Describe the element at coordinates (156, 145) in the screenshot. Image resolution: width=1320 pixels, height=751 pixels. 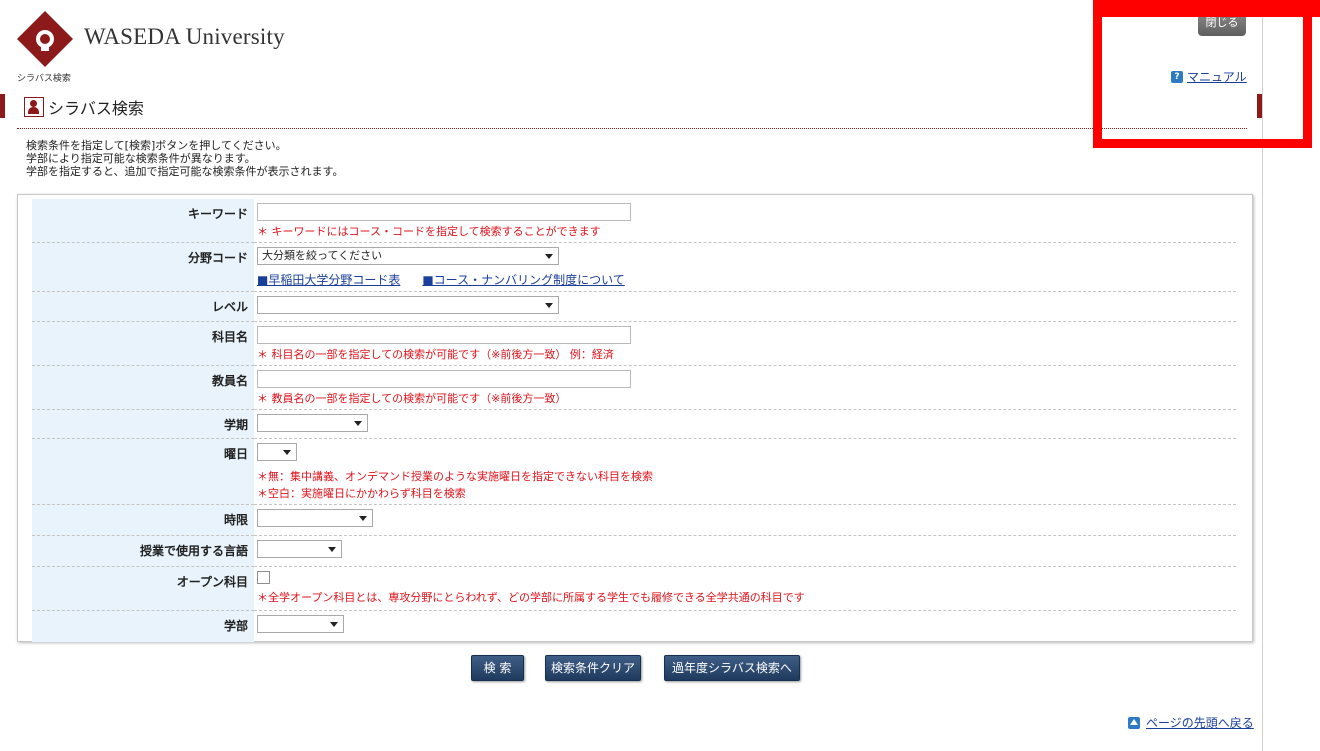
I see `instruction-line: 検索条件を指定して[検索]ボタンを押してください。` at that location.